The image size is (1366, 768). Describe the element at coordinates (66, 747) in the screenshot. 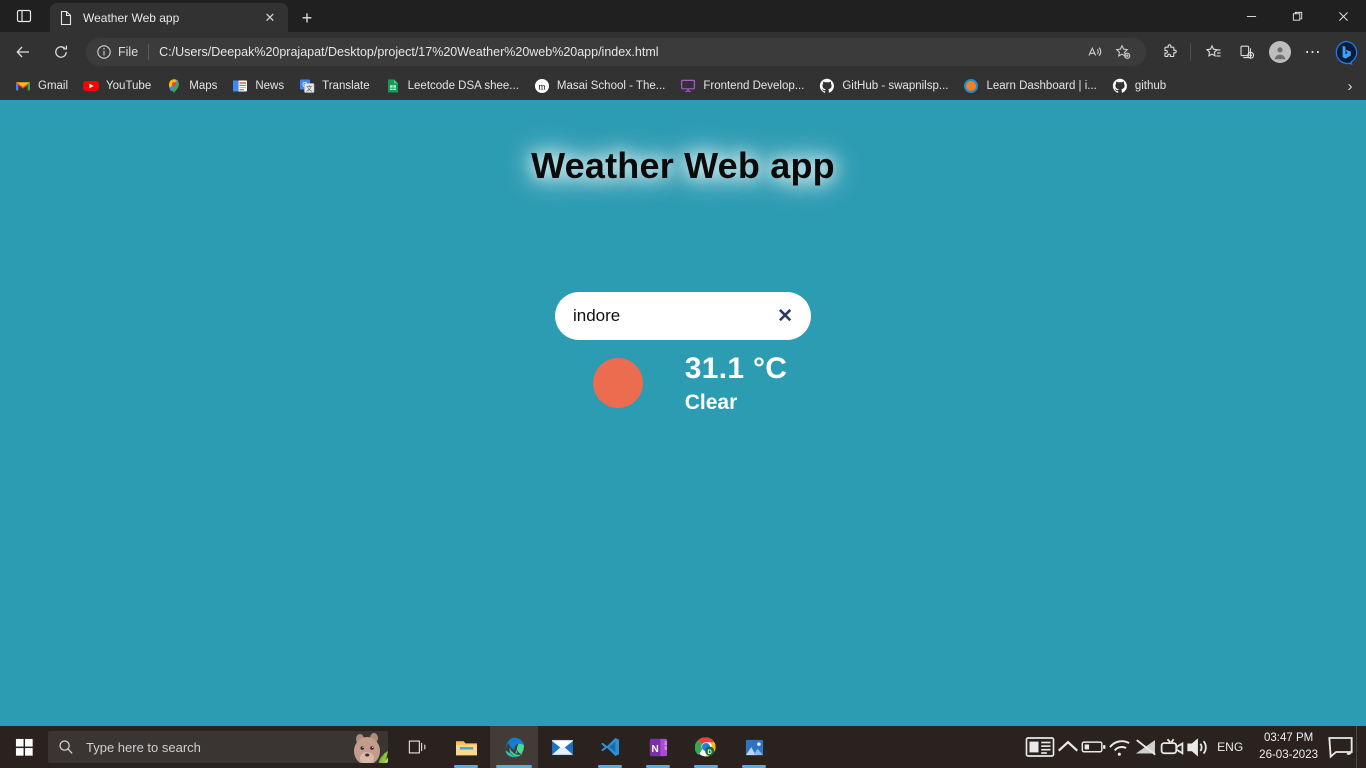

I see `search-magnifier-icon` at that location.